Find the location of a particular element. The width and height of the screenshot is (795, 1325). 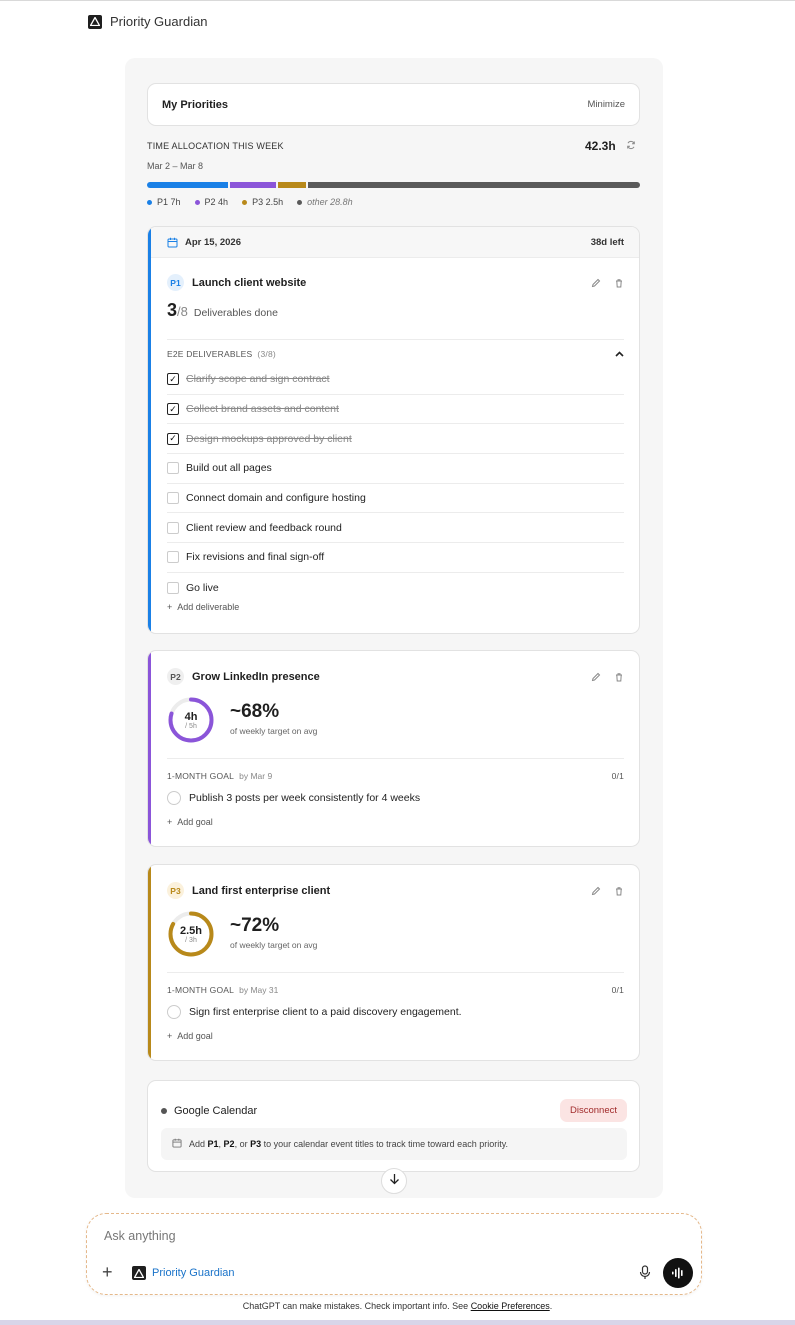

top-divider is located at coordinates (397, 0).